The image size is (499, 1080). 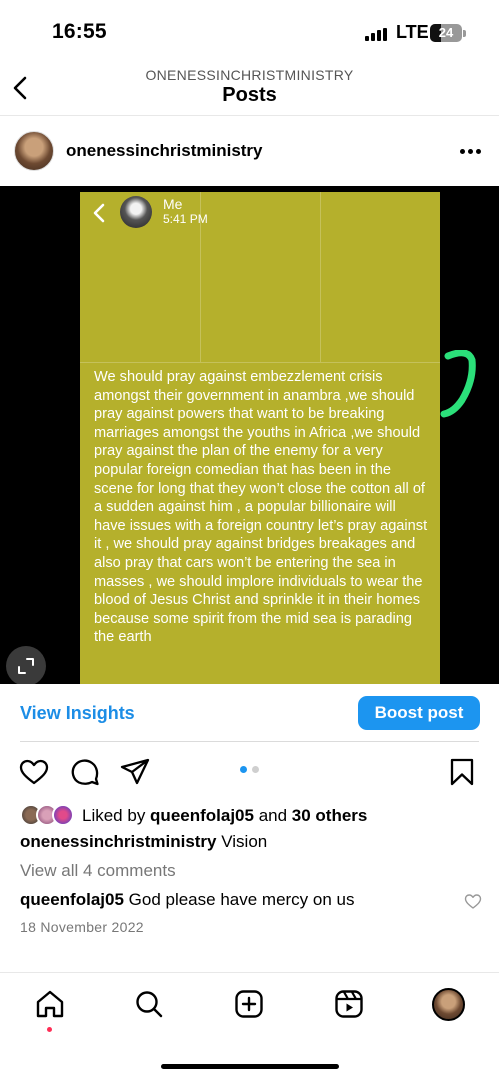 I want to click on liker-username: queenfolaj05, so click(x=202, y=815).